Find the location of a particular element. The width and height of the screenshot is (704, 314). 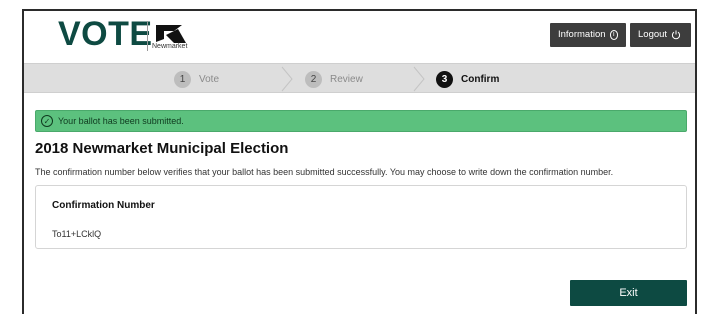

check-circle-icon: ✓ is located at coordinates (47, 121).